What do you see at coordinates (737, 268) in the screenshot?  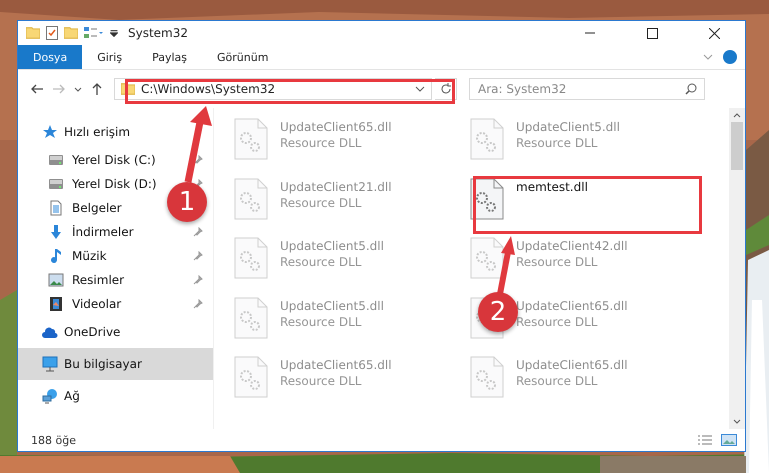 I see `scrollbar` at bounding box center [737, 268].